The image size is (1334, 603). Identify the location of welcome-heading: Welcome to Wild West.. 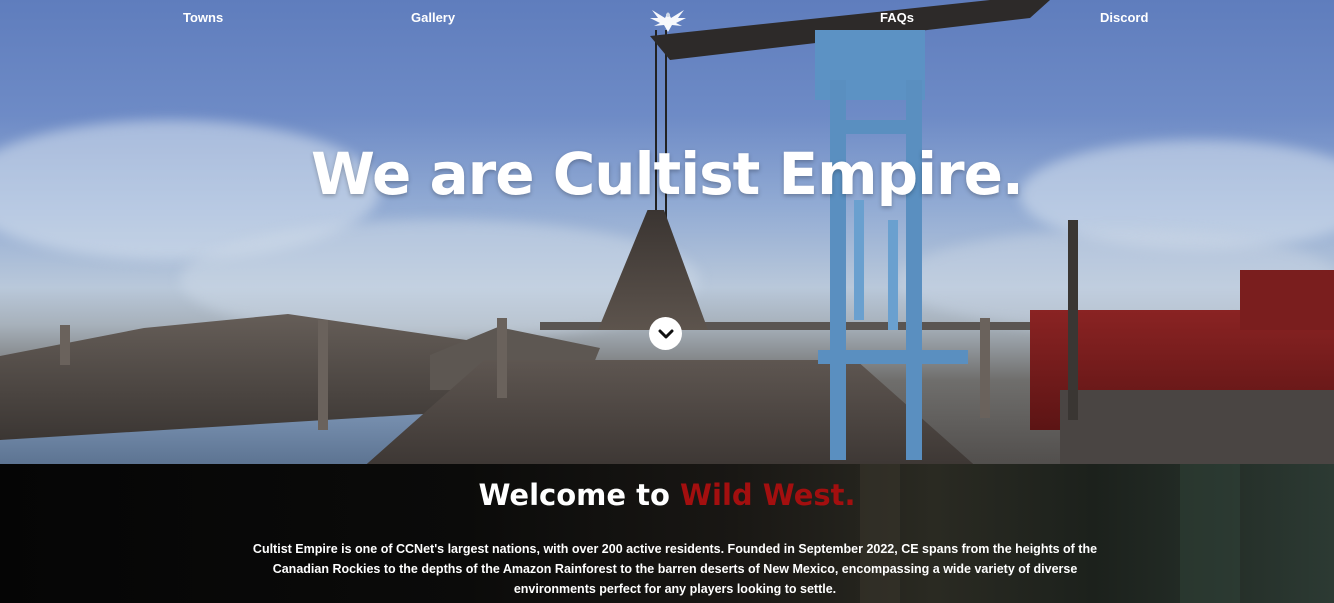
(667, 495).